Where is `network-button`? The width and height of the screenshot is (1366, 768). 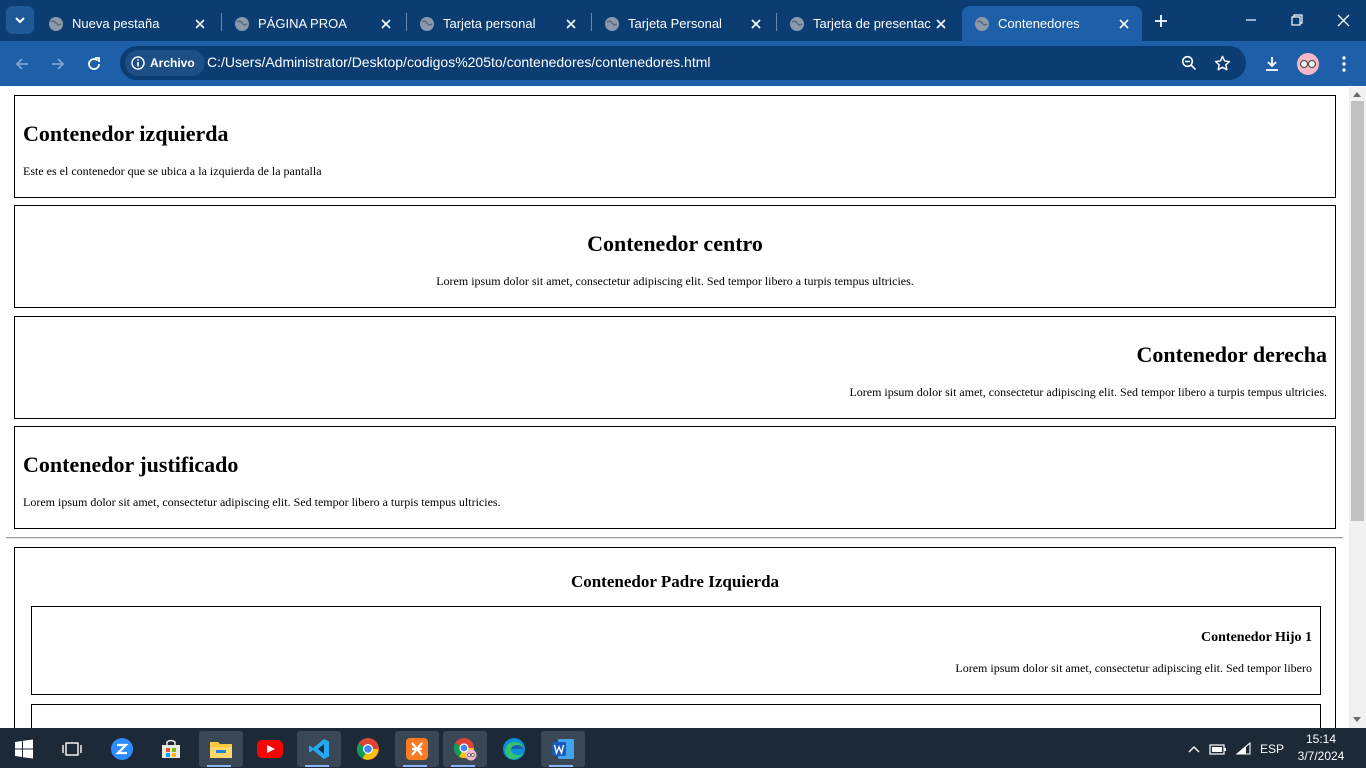
network-button is located at coordinates (1244, 749).